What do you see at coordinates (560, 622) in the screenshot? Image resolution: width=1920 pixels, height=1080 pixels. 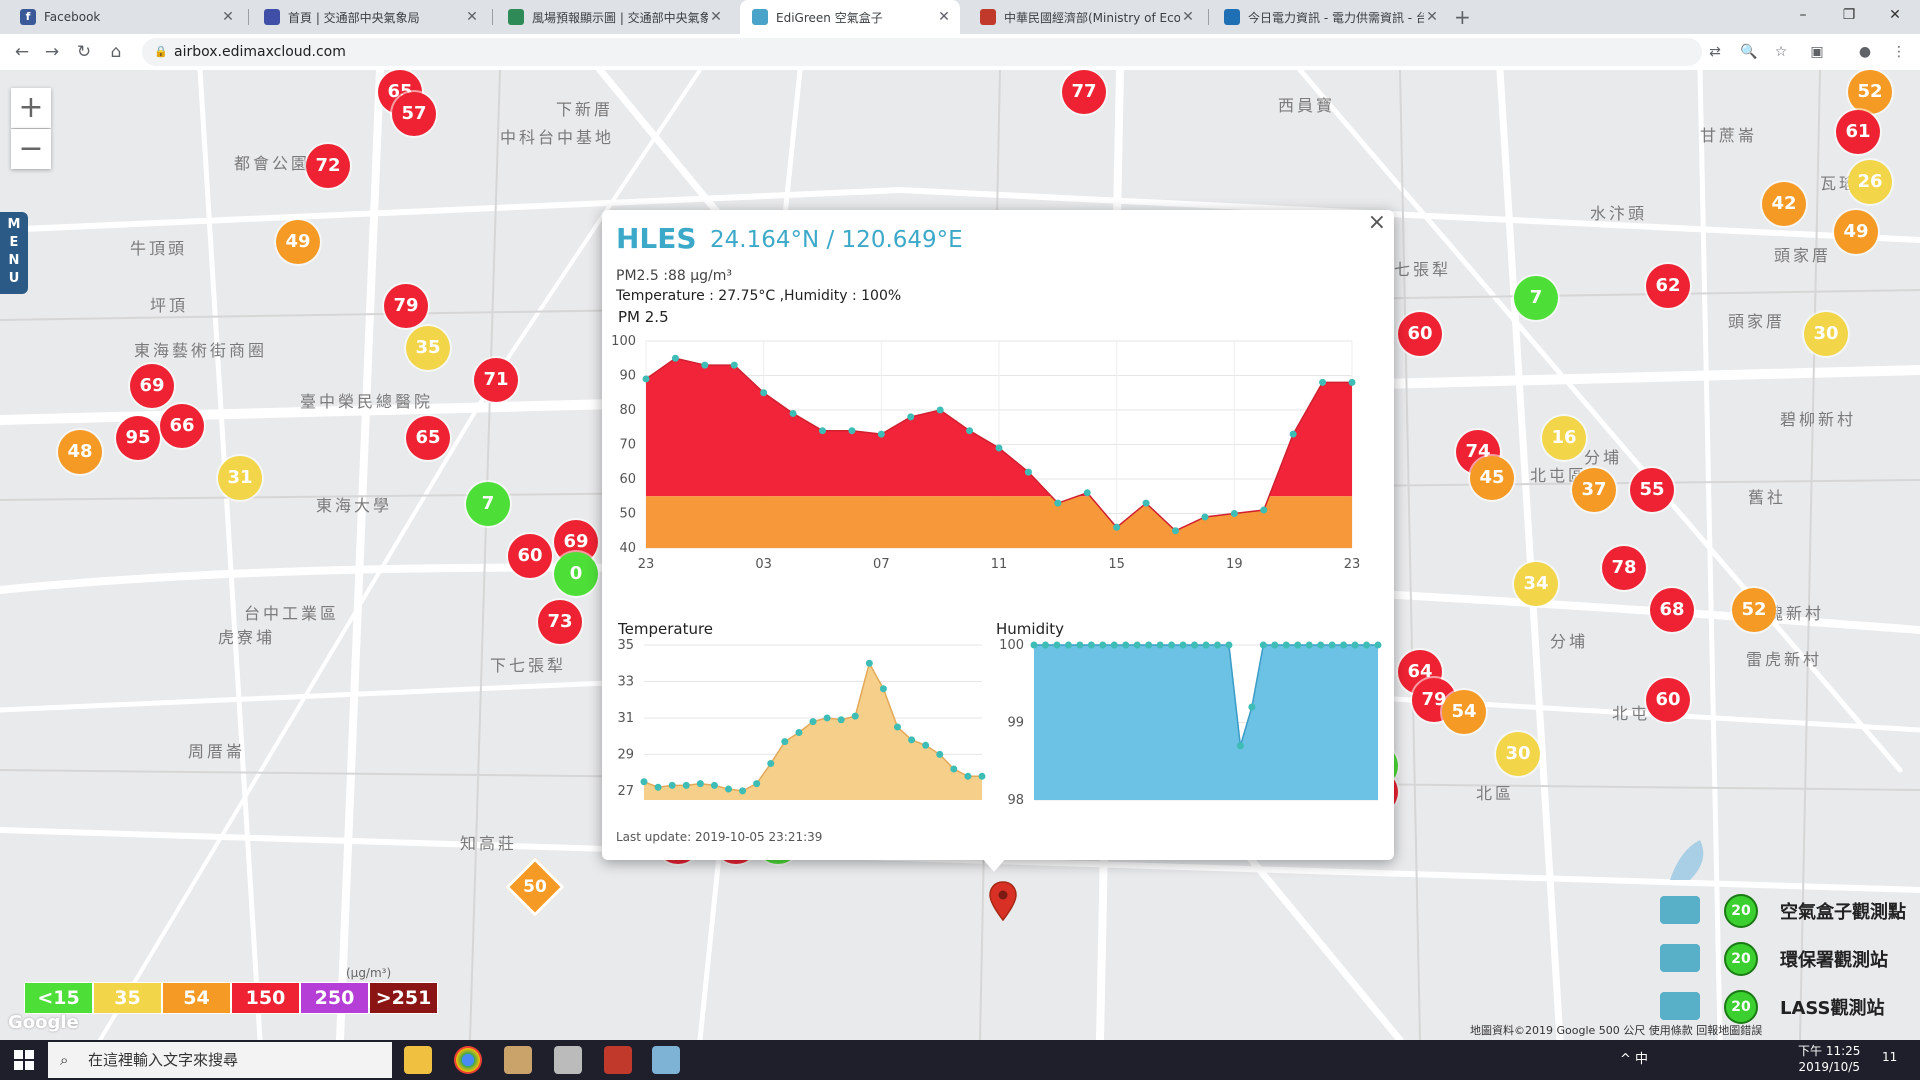 I see `airbox-marker: 73` at bounding box center [560, 622].